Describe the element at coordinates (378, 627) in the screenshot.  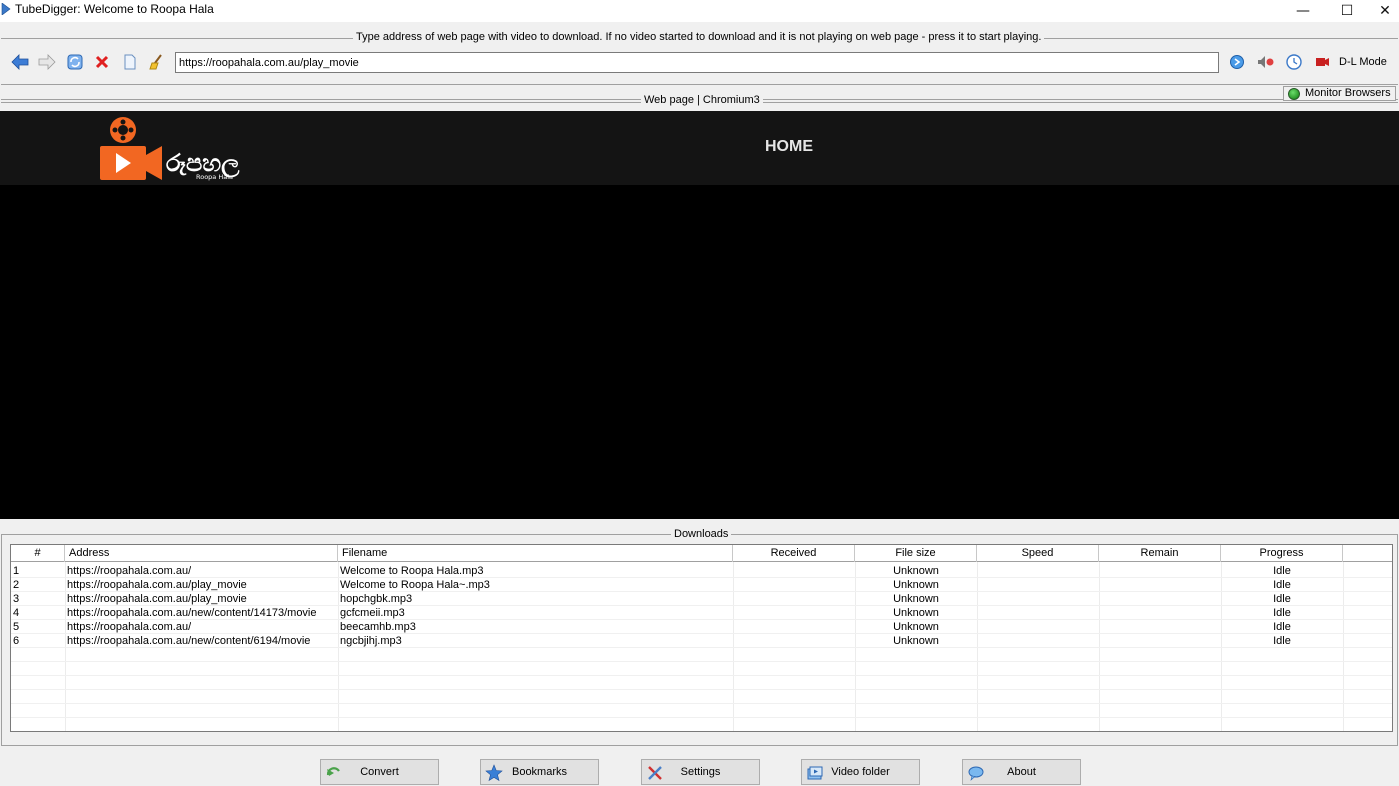
I see `cell-filename: beecamhb.mp3` at that location.